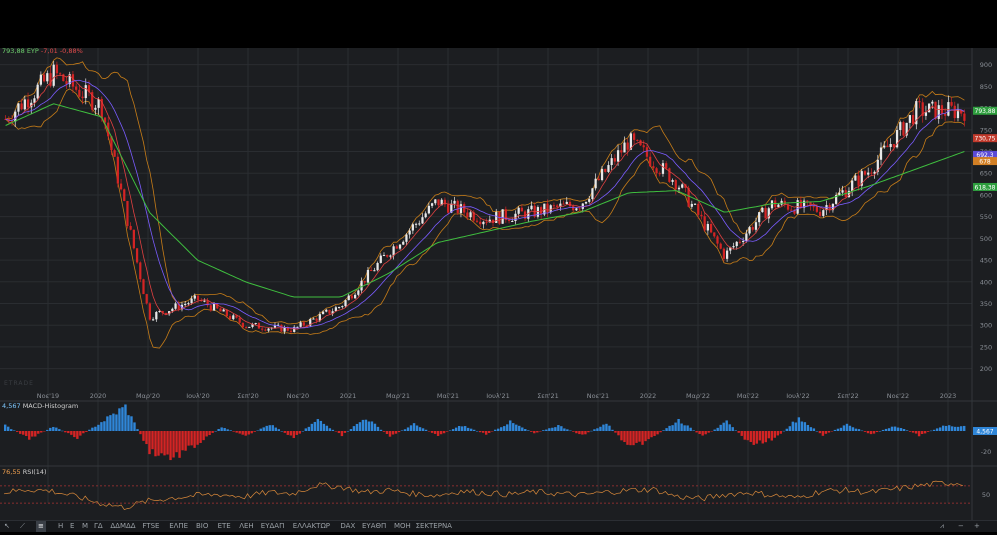 This screenshot has width=997, height=535. I want to click on indicators-icon: ≡, so click(41, 526).